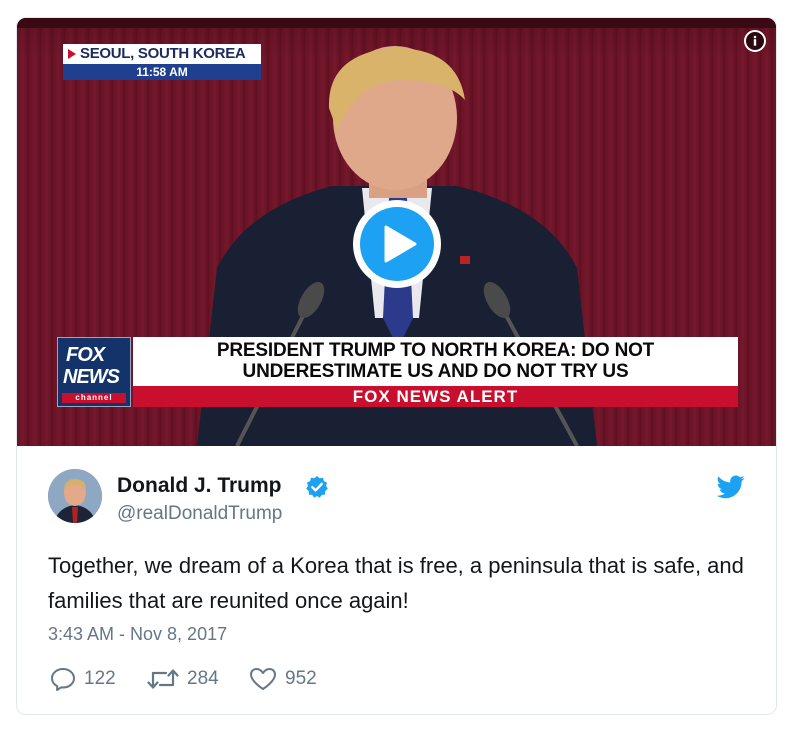 Image resolution: width=799 pixels, height=737 pixels. Describe the element at coordinates (85, 355) in the screenshot. I see `network-logo-line1: FOX` at that location.